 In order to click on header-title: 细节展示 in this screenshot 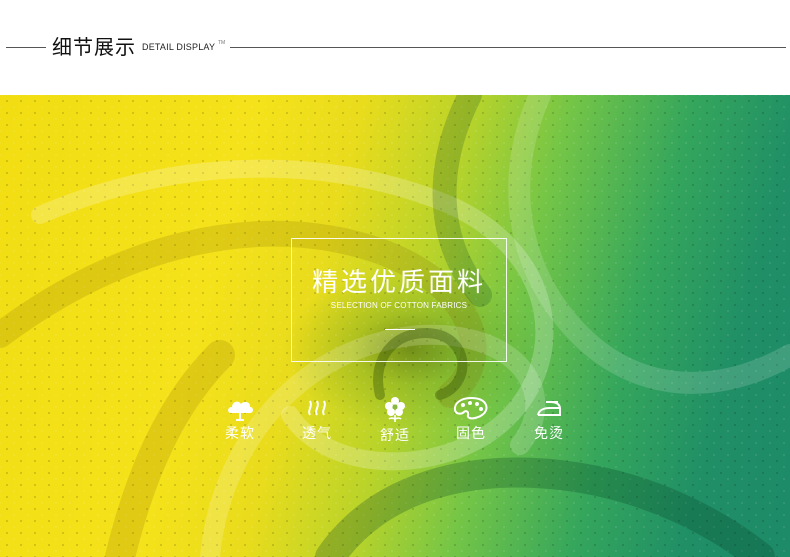, I will do `click(94, 47)`.